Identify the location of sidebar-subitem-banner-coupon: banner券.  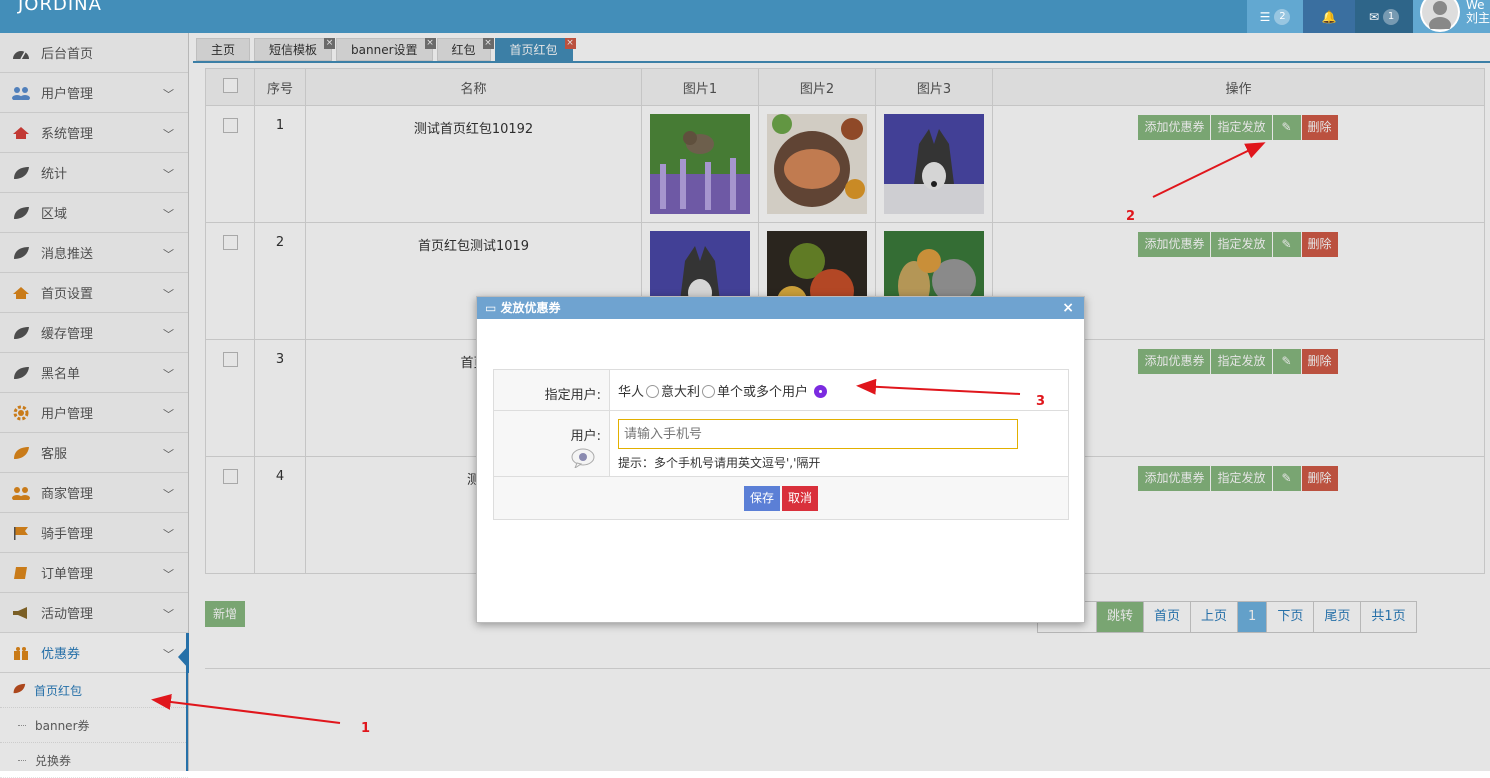
(94, 725).